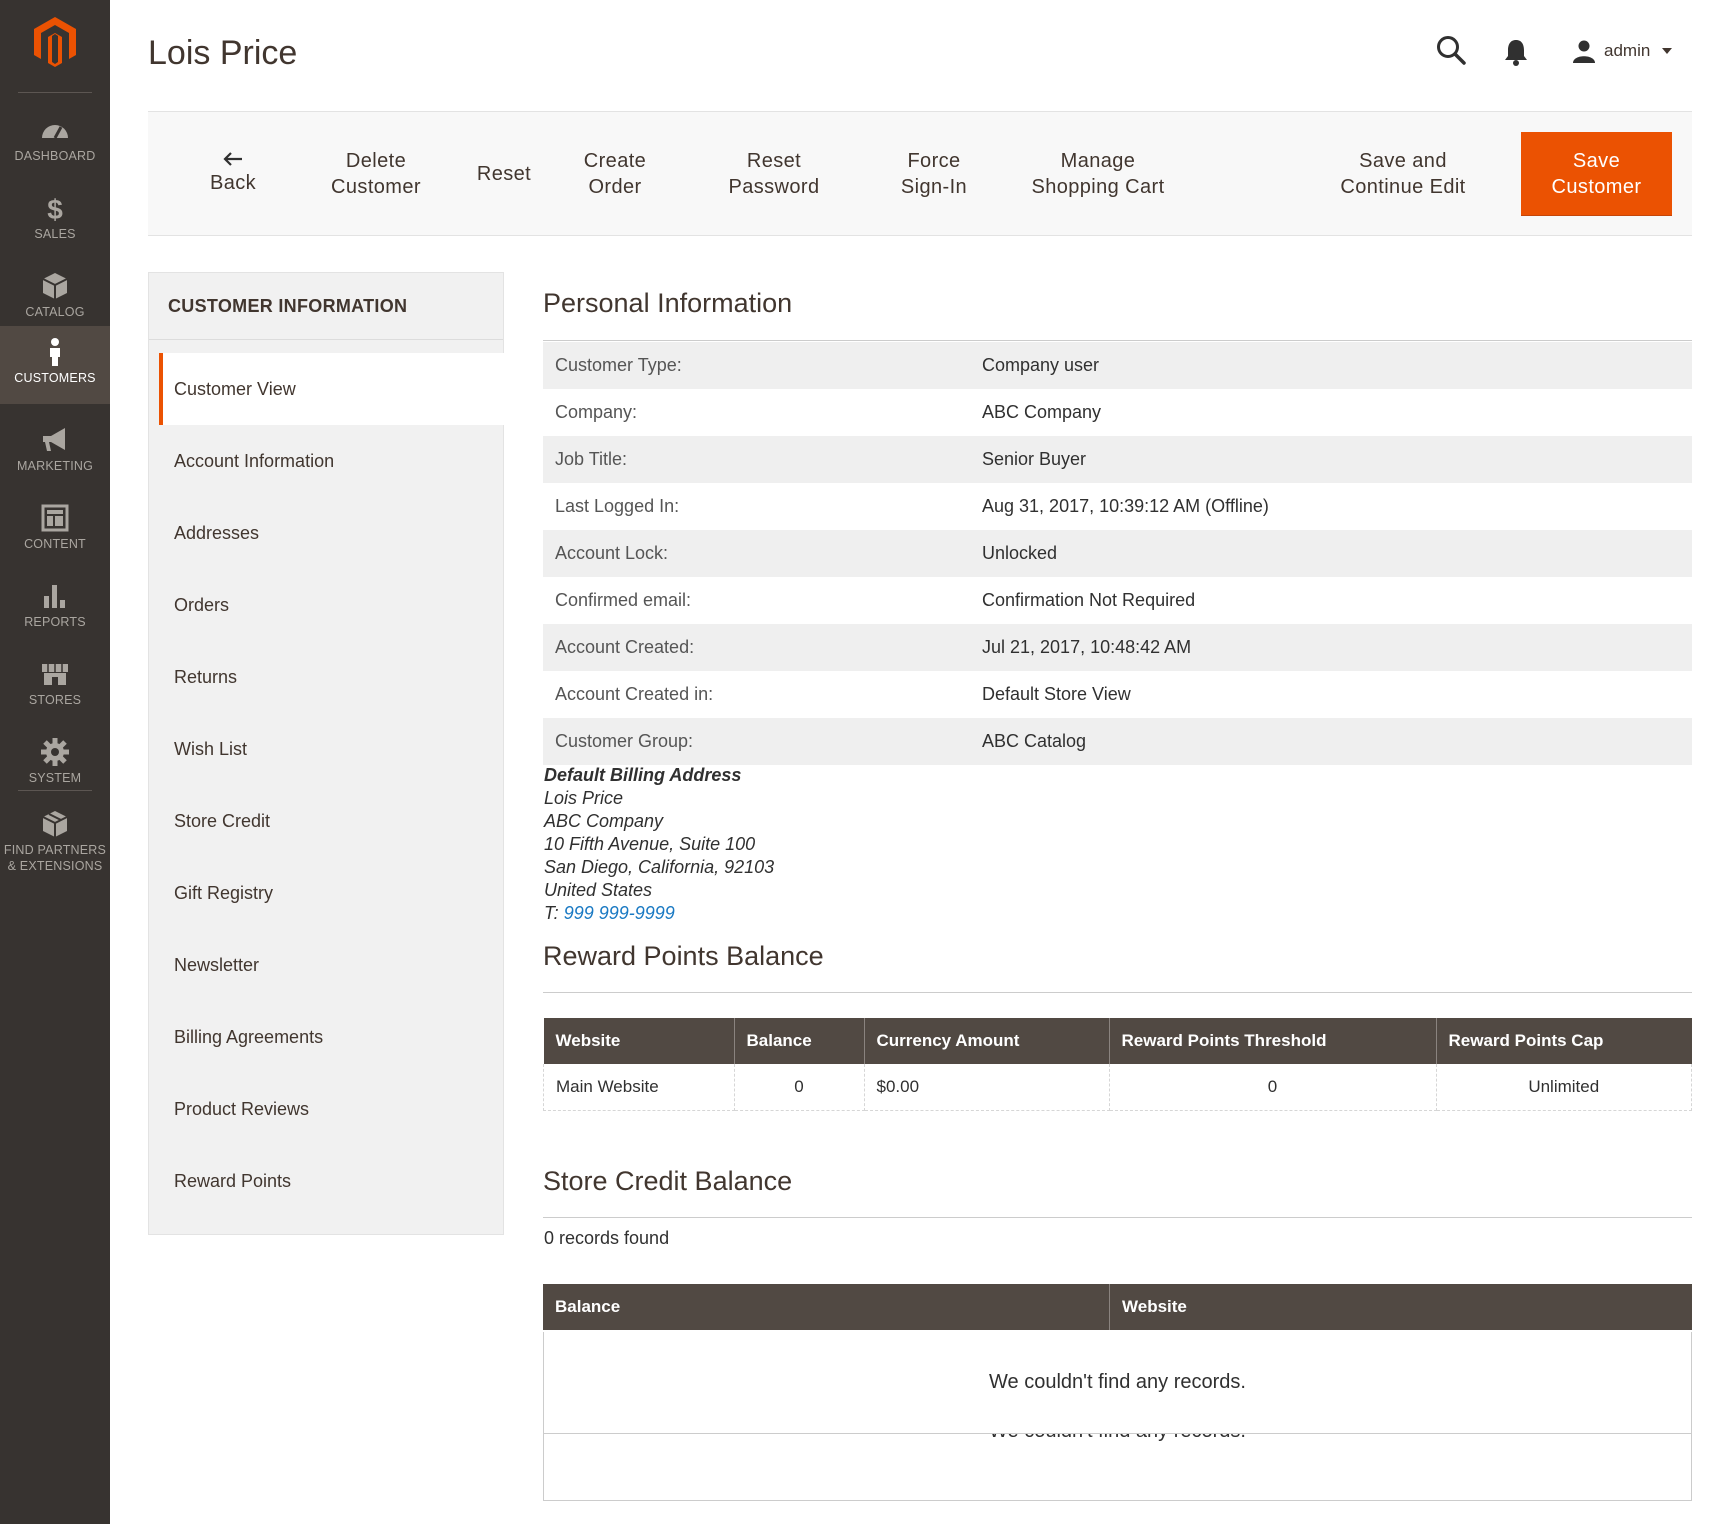 Image resolution: width=1731 pixels, height=1524 pixels. I want to click on button-label: Delete, so click(376, 160).